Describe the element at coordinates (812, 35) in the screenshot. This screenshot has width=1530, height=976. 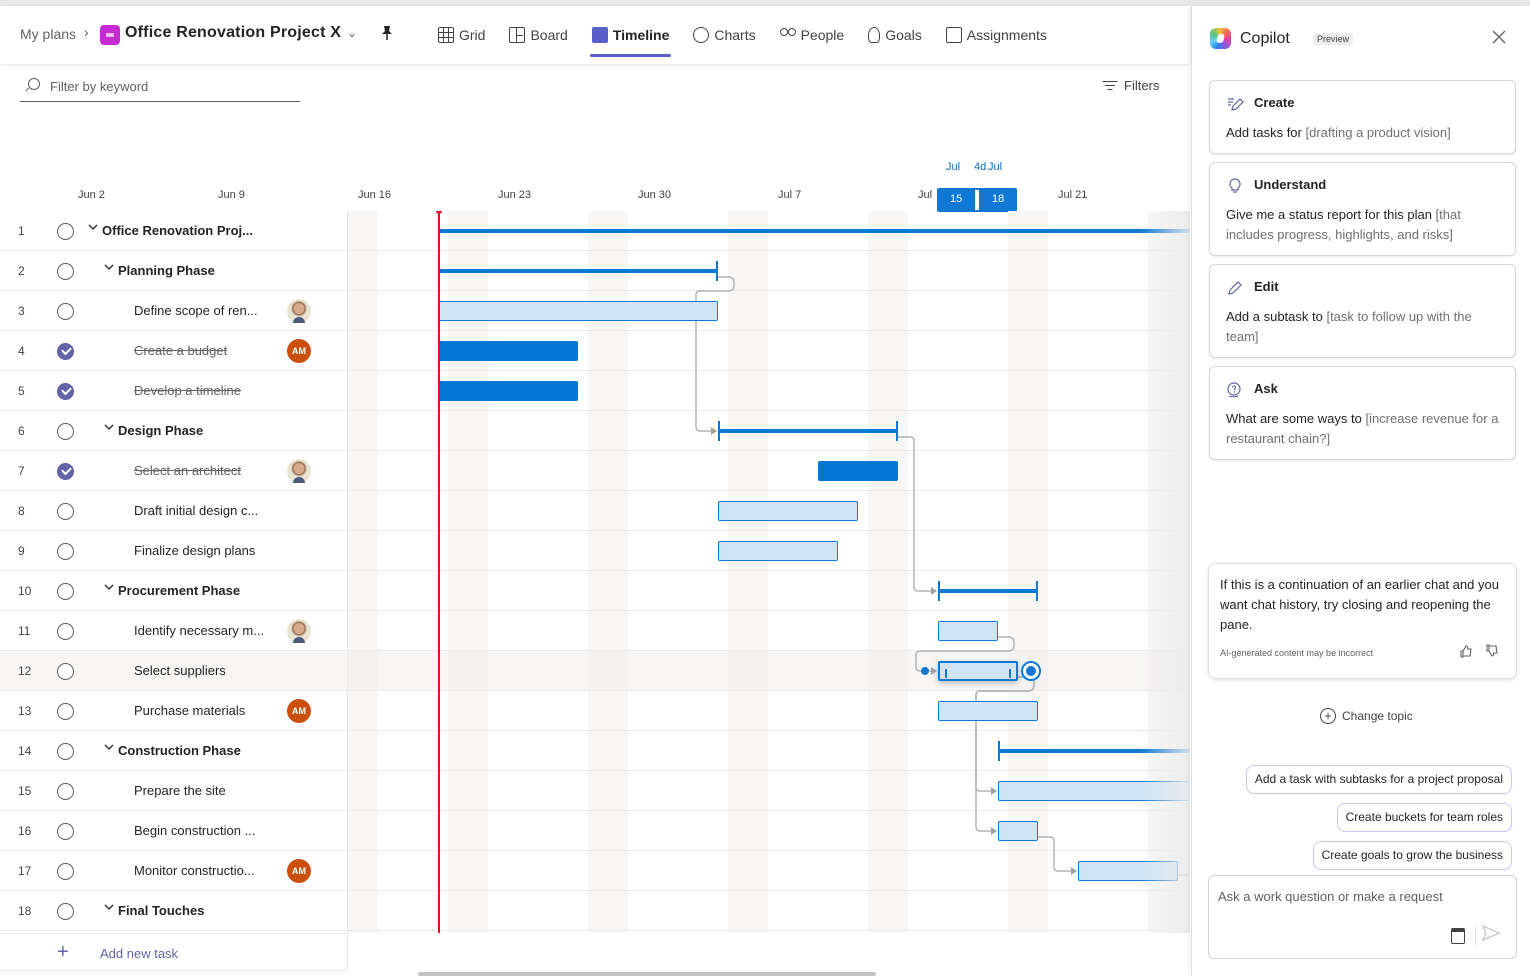
I see `tab-people: People` at that location.